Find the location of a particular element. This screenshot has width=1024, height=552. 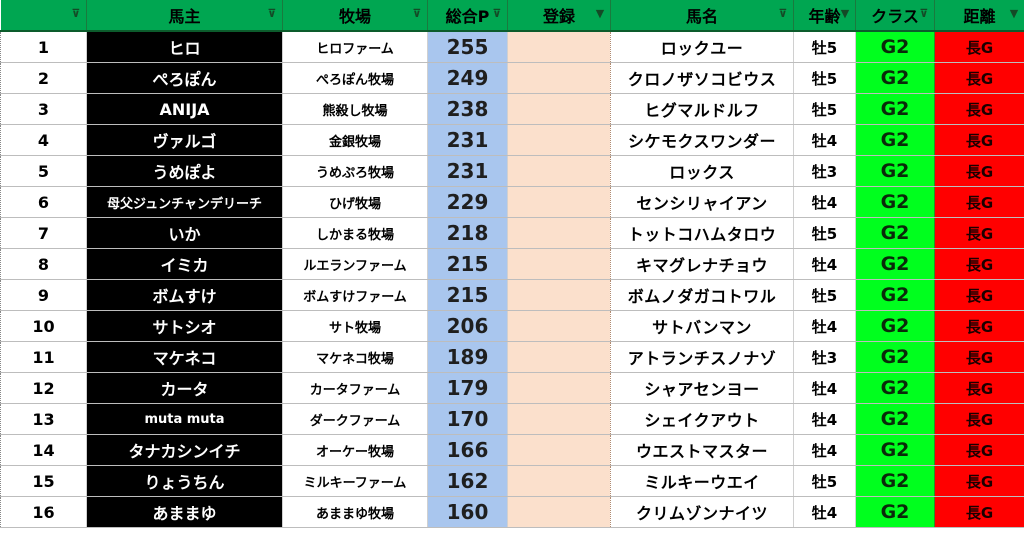

cell-farm: ミルキーファーム is located at coordinates (355, 481).